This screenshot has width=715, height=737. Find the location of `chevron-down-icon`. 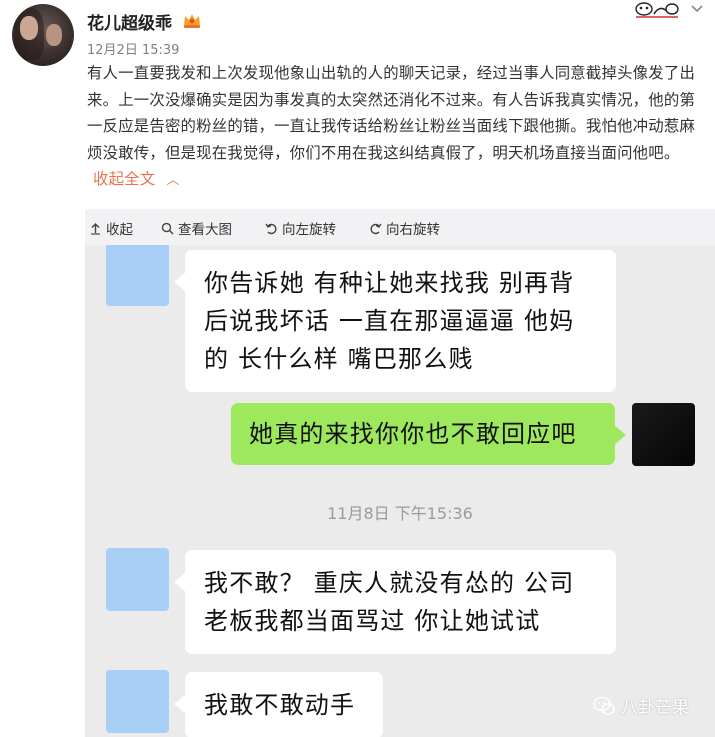

chevron-down-icon is located at coordinates (697, 9).